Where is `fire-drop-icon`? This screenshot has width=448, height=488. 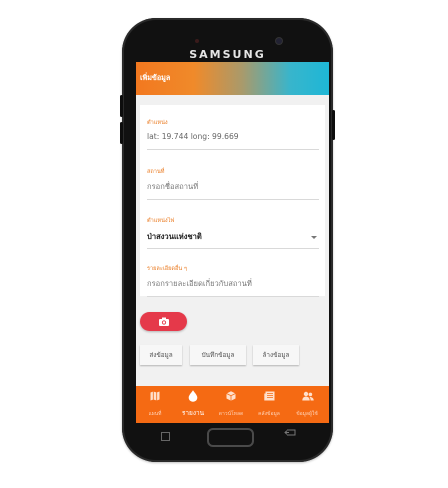 fire-drop-icon is located at coordinates (193, 396).